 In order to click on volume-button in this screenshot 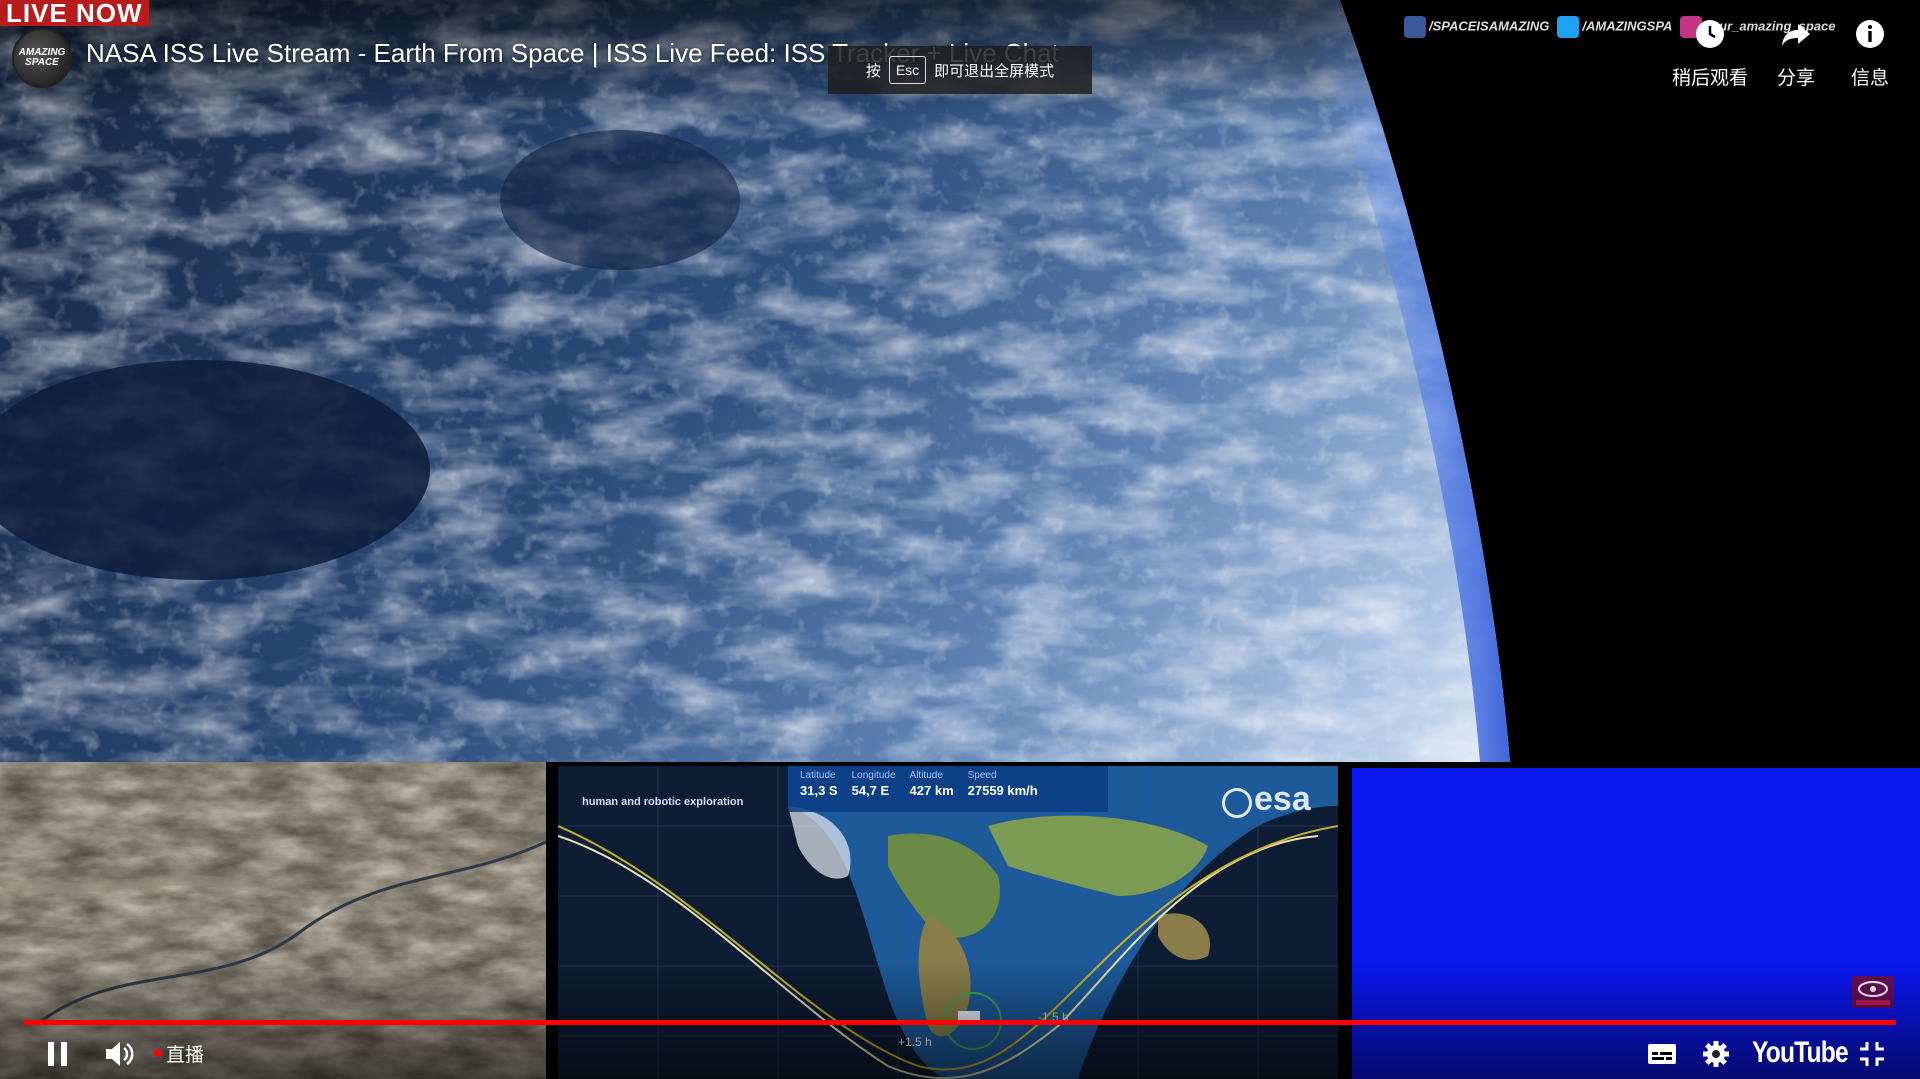, I will do `click(120, 1054)`.